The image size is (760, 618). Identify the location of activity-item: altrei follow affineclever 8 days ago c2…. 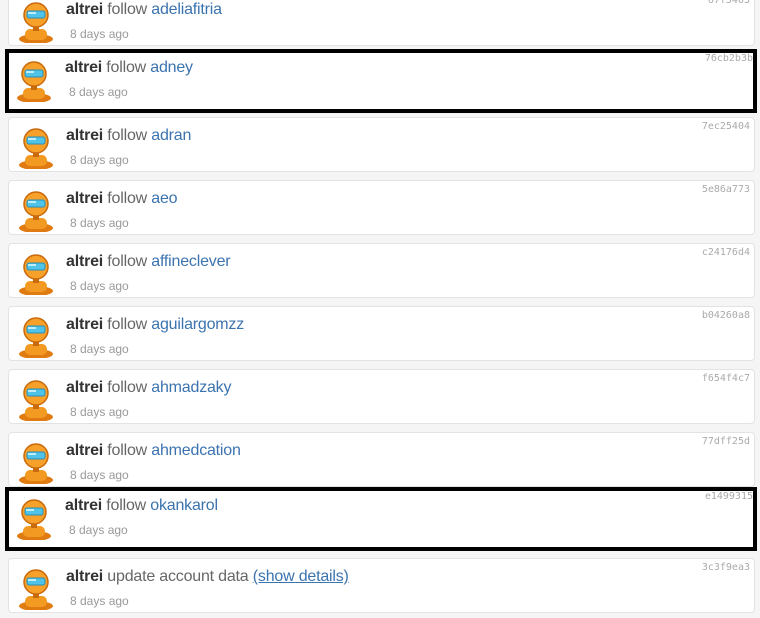
(381, 270).